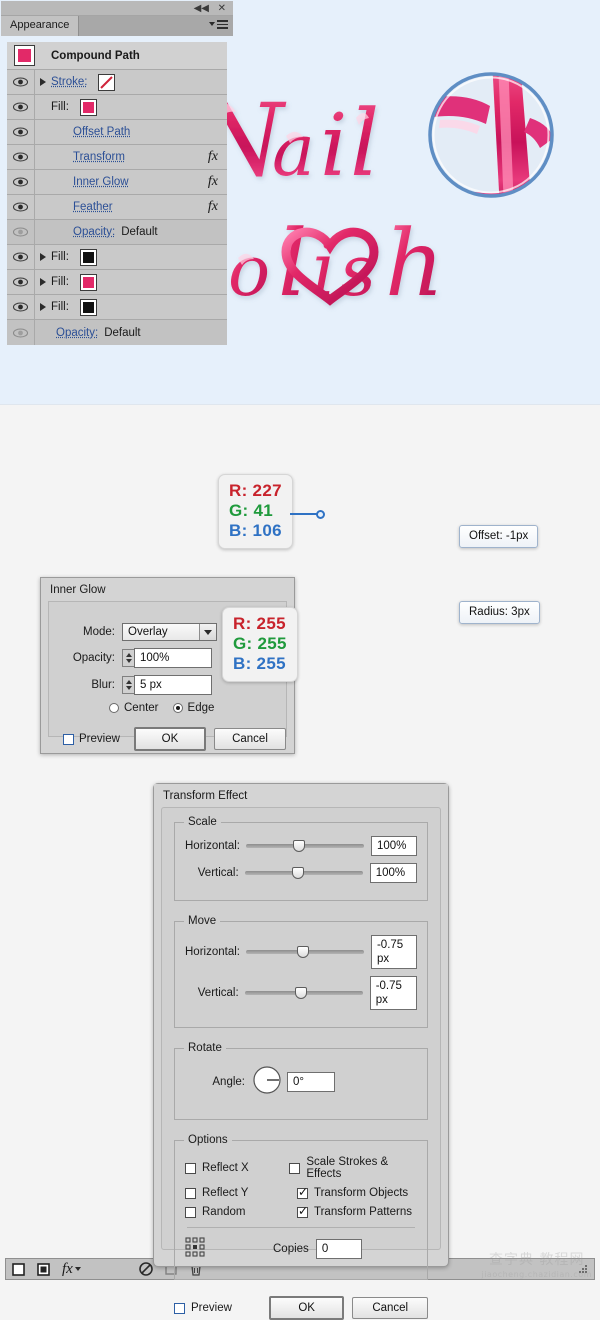 The image size is (600, 1320). Describe the element at coordinates (169, 632) in the screenshot. I see `mode-select: Overlay` at that location.